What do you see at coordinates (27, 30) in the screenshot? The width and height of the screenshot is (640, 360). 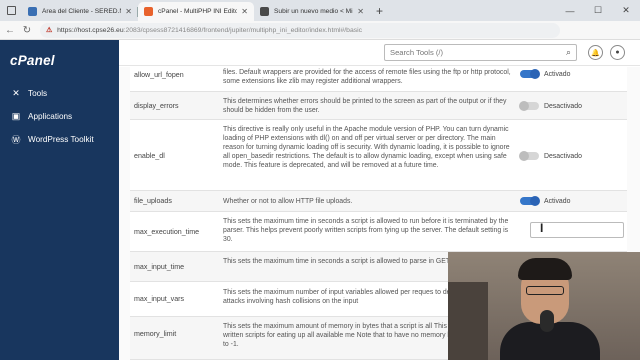 I see `refresh-icon: ↻` at bounding box center [27, 30].